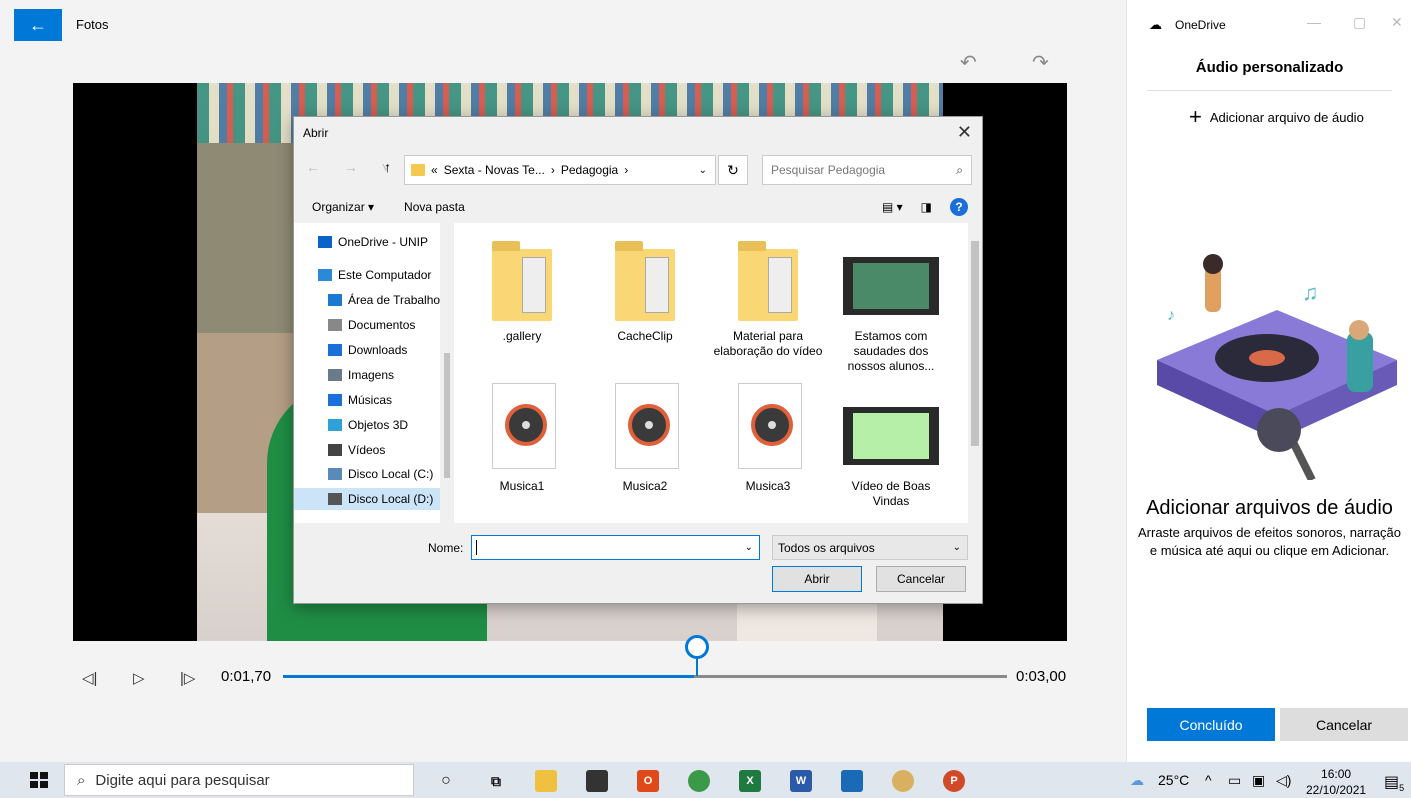 This screenshot has width=1411, height=798. What do you see at coordinates (447, 415) in the screenshot?
I see `navigation-scroll-thumb` at bounding box center [447, 415].